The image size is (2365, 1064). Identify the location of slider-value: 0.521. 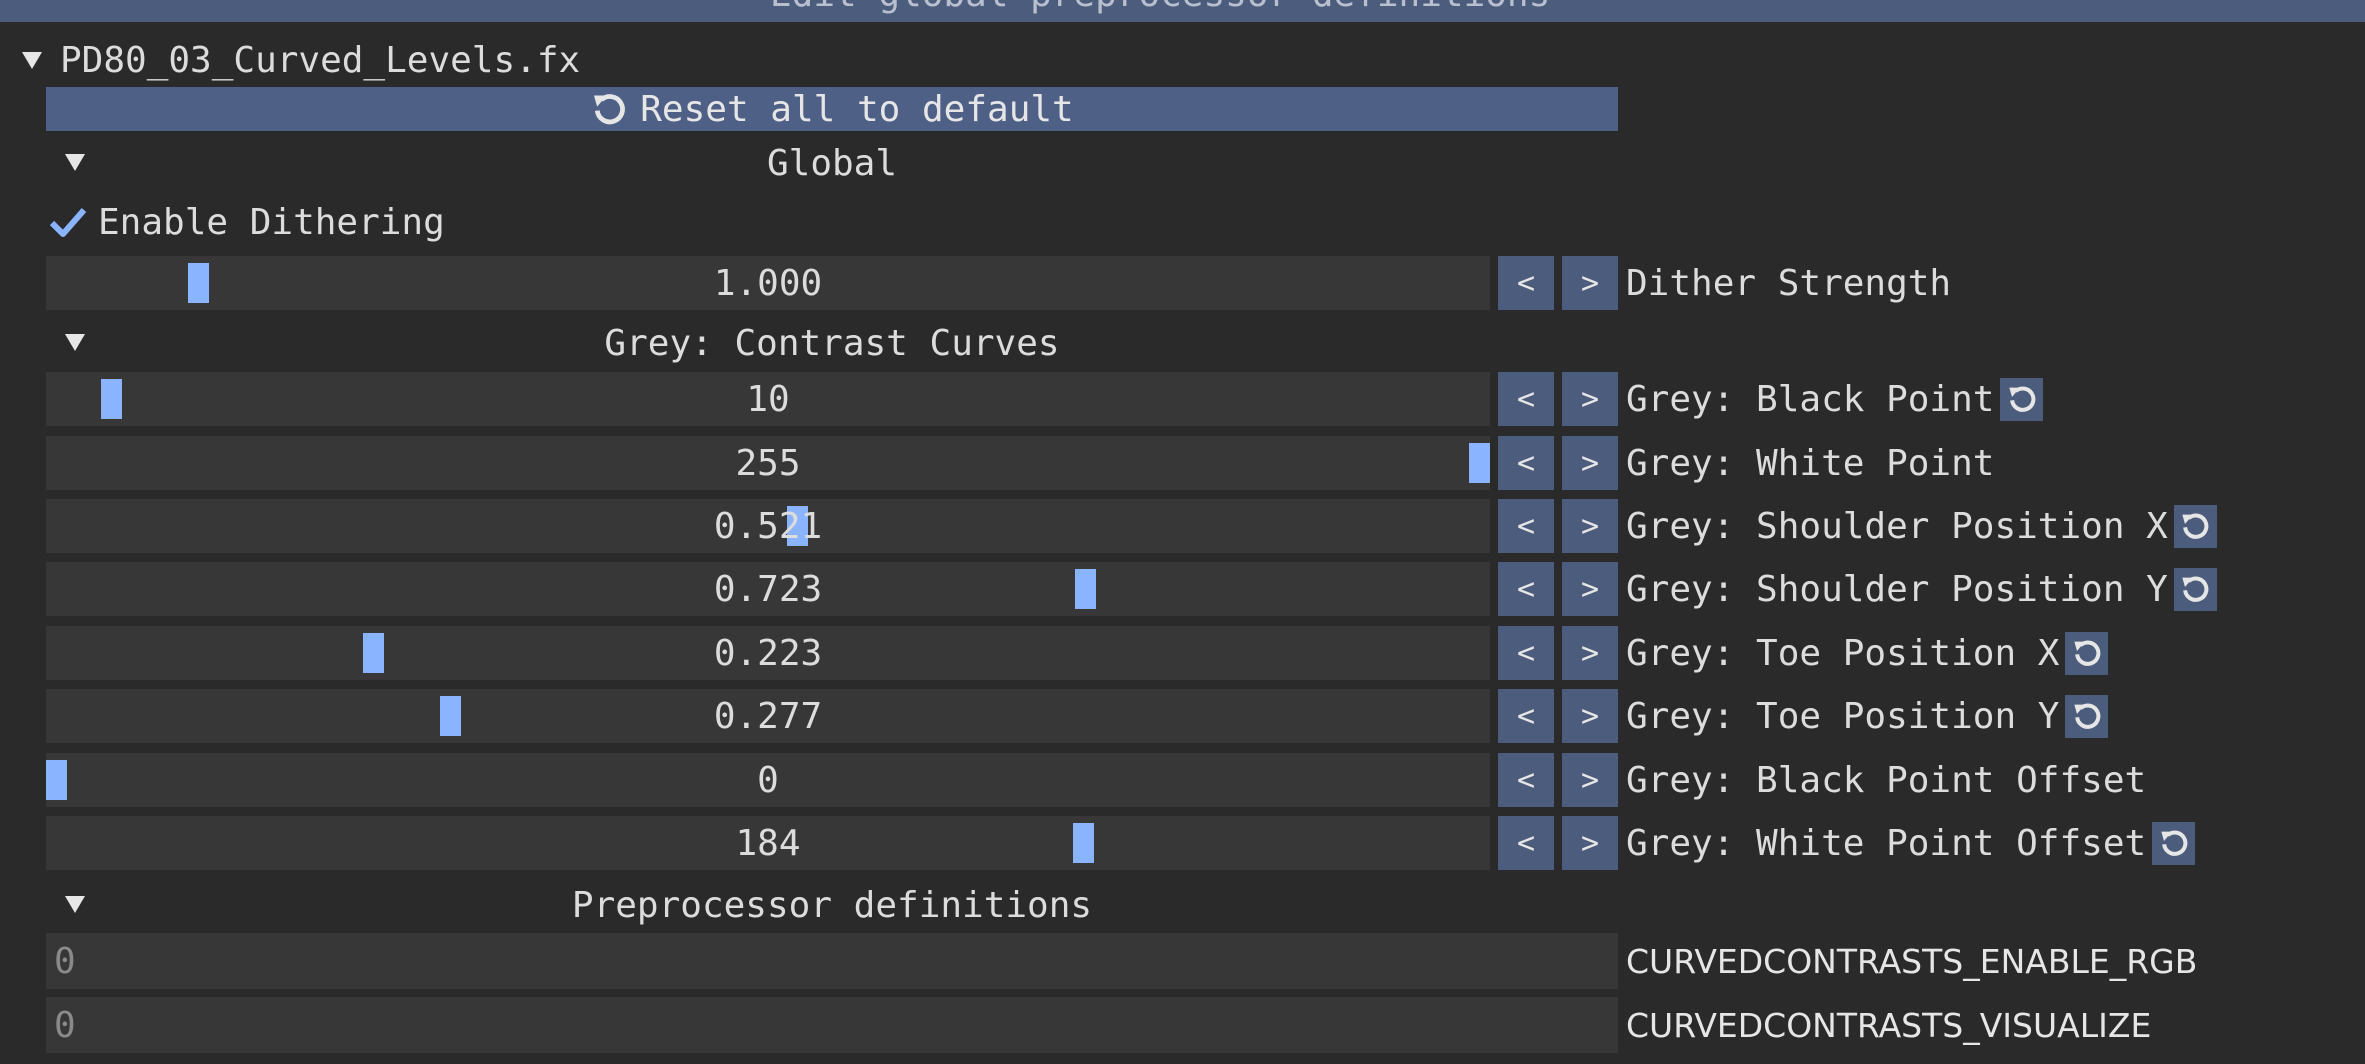
(768, 526).